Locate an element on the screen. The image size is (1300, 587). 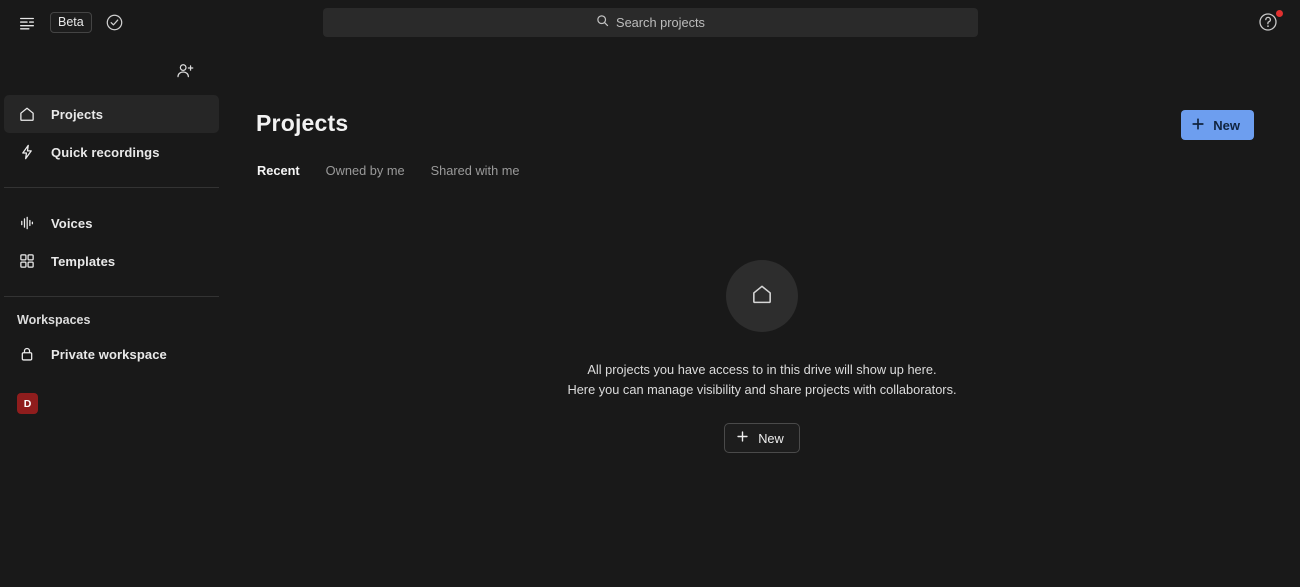
new-project-button-secondary: New is located at coordinates (762, 438).